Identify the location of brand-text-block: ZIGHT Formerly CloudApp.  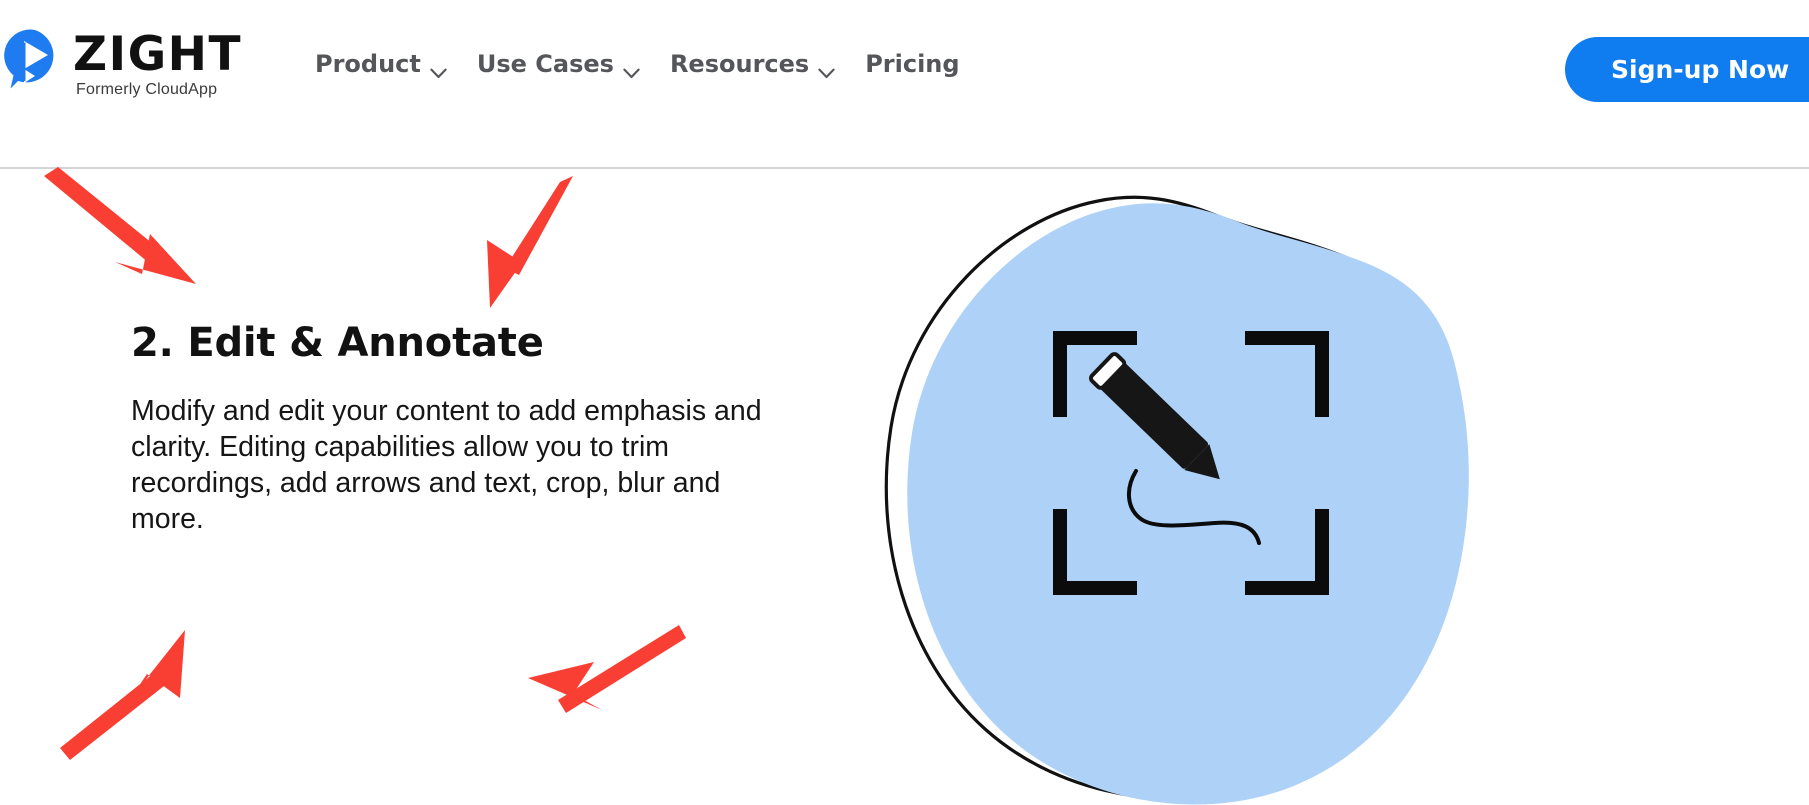
(157, 63).